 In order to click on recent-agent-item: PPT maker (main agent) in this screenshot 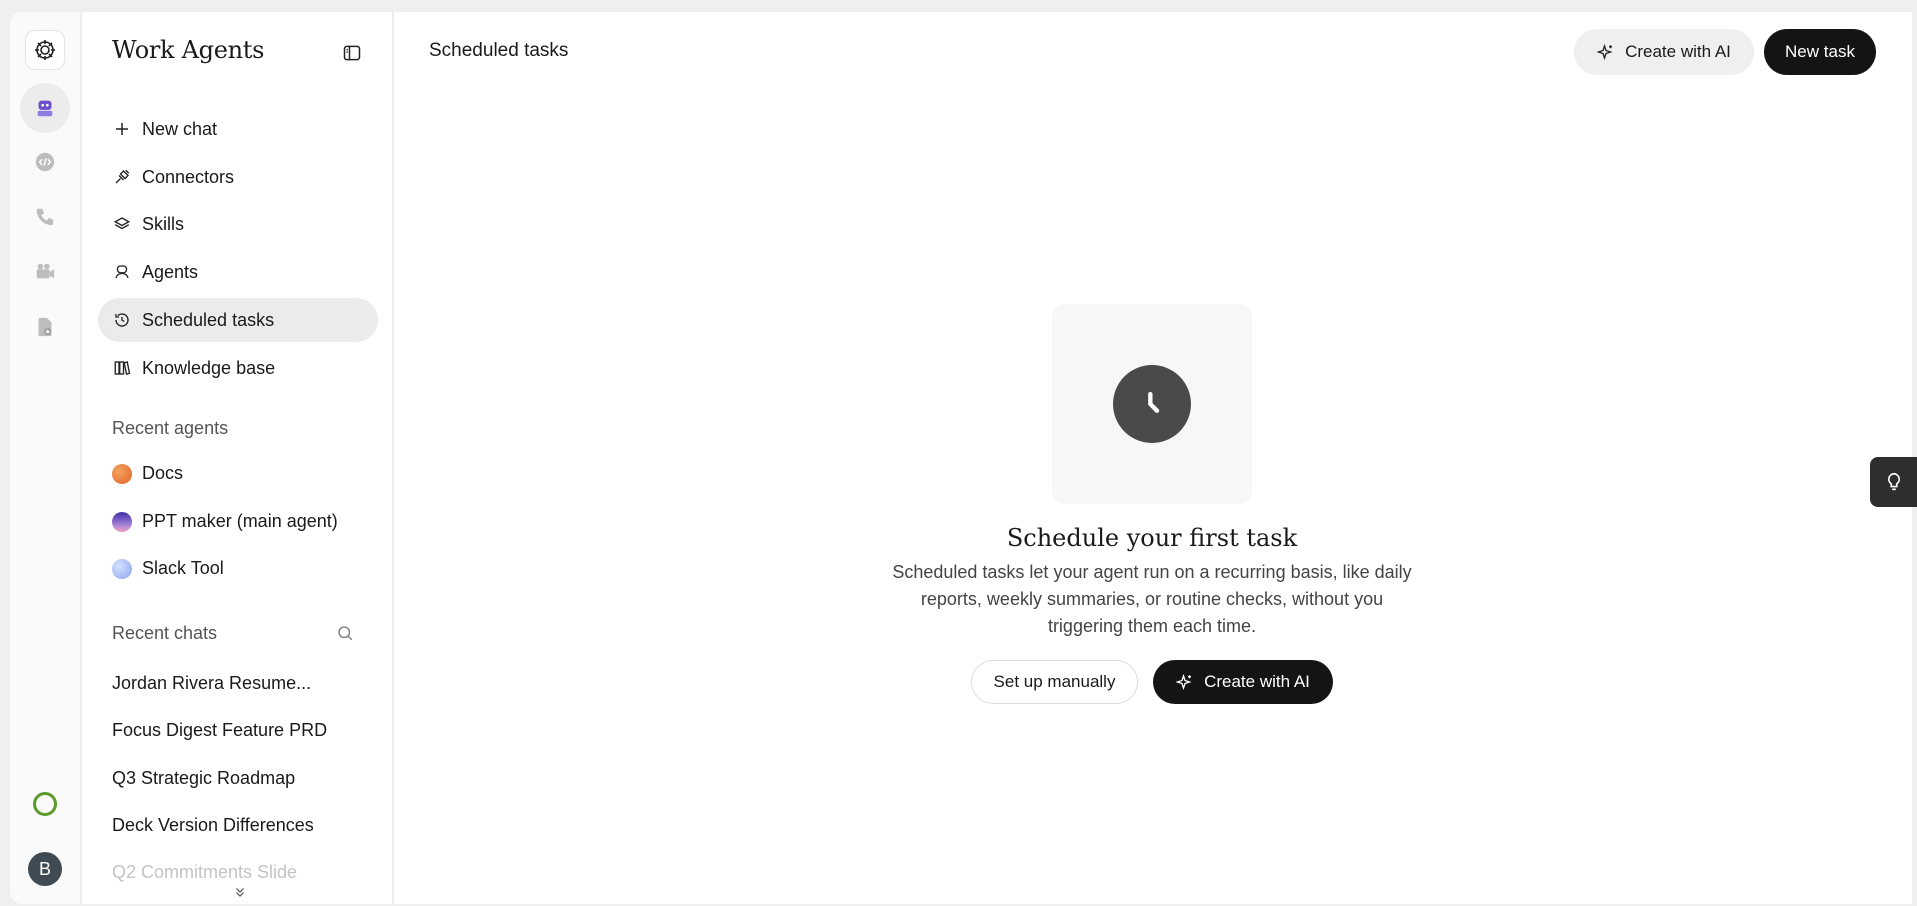, I will do `click(225, 521)`.